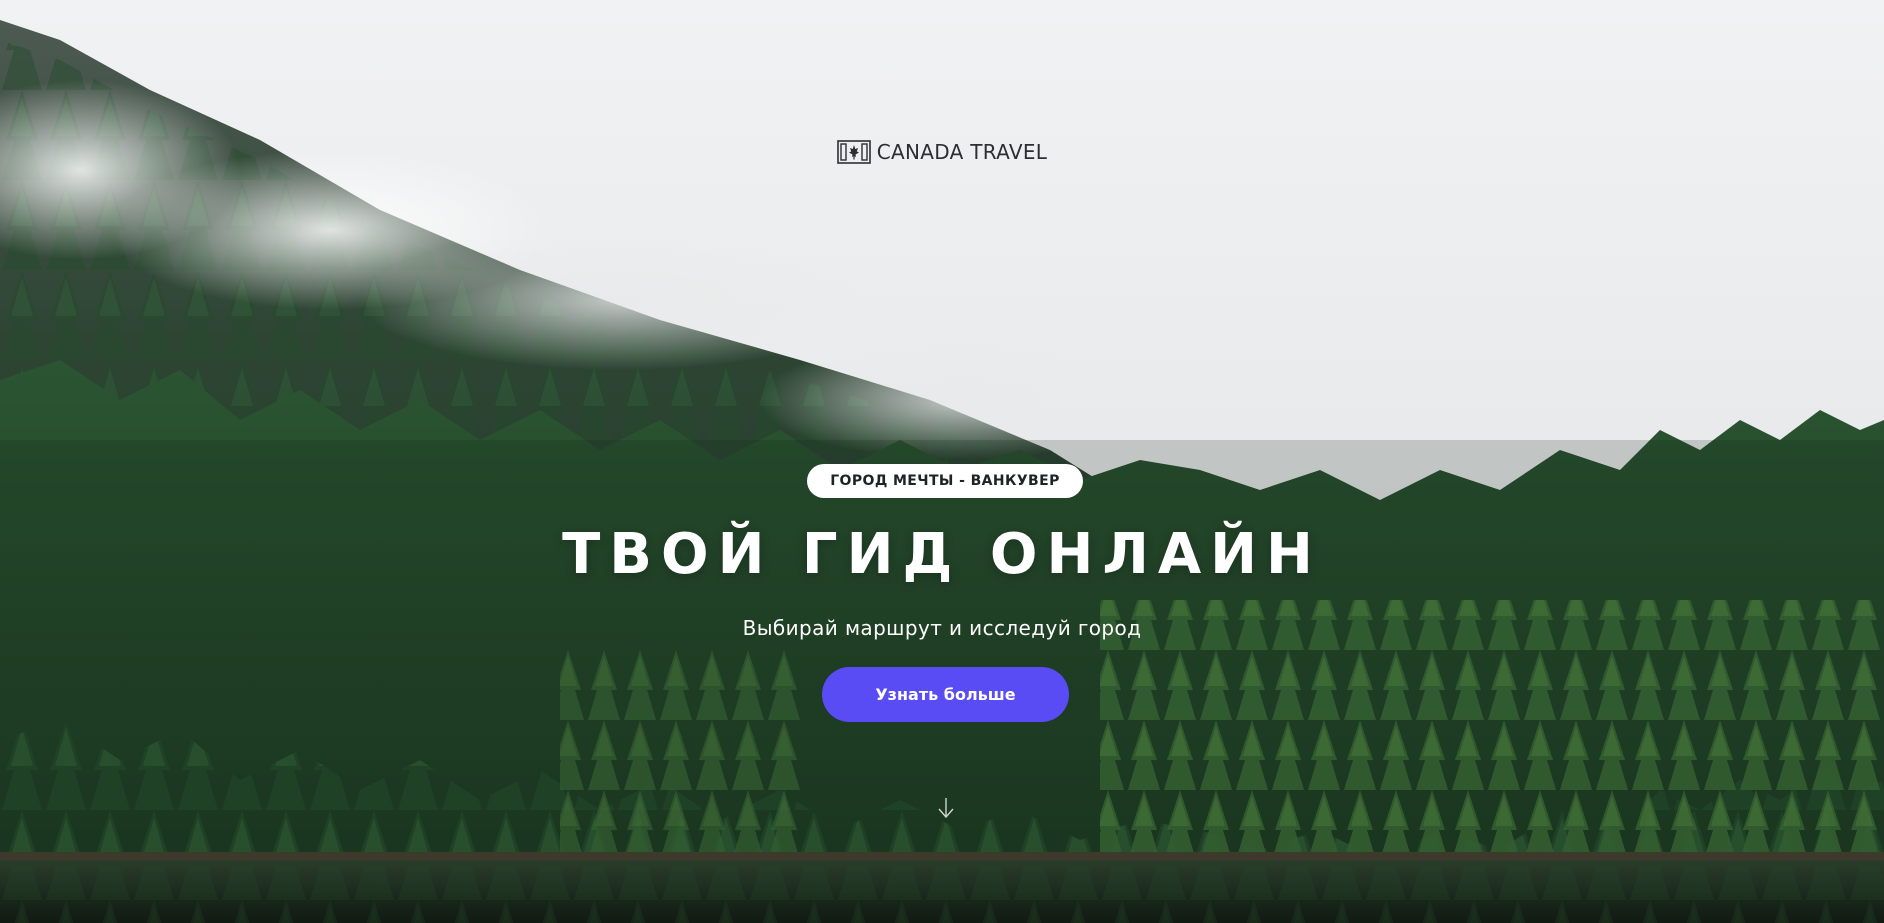 The image size is (1884, 923). I want to click on brand-logo: CANADA TRAVEL, so click(942, 152).